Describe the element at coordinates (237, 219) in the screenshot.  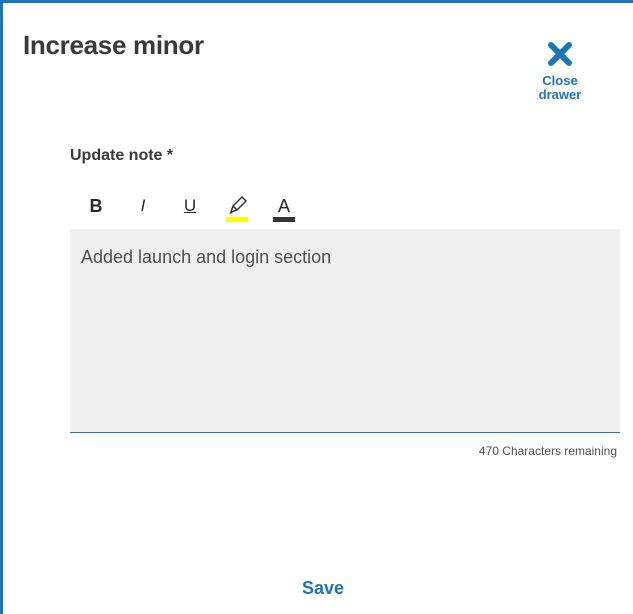
I see `highlight-color-swatch` at that location.